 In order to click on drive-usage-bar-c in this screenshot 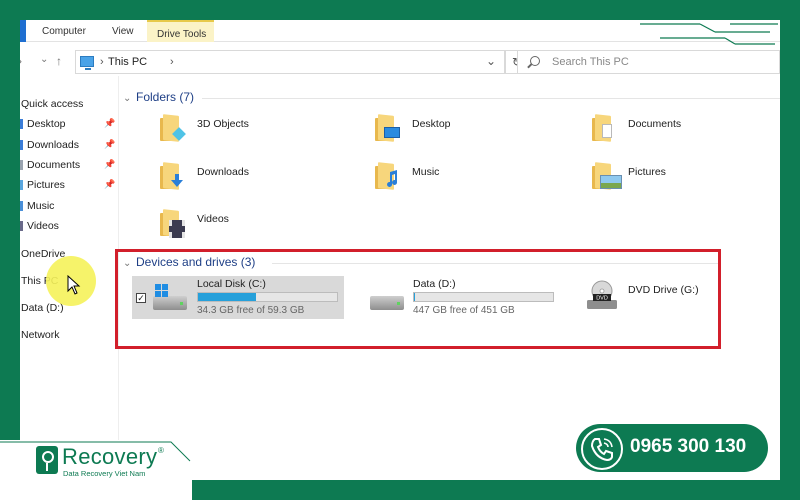, I will do `click(267, 297)`.